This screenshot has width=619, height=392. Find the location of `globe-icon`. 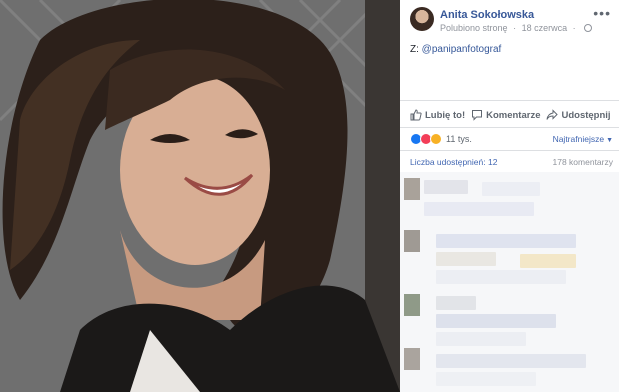

globe-icon is located at coordinates (588, 28).